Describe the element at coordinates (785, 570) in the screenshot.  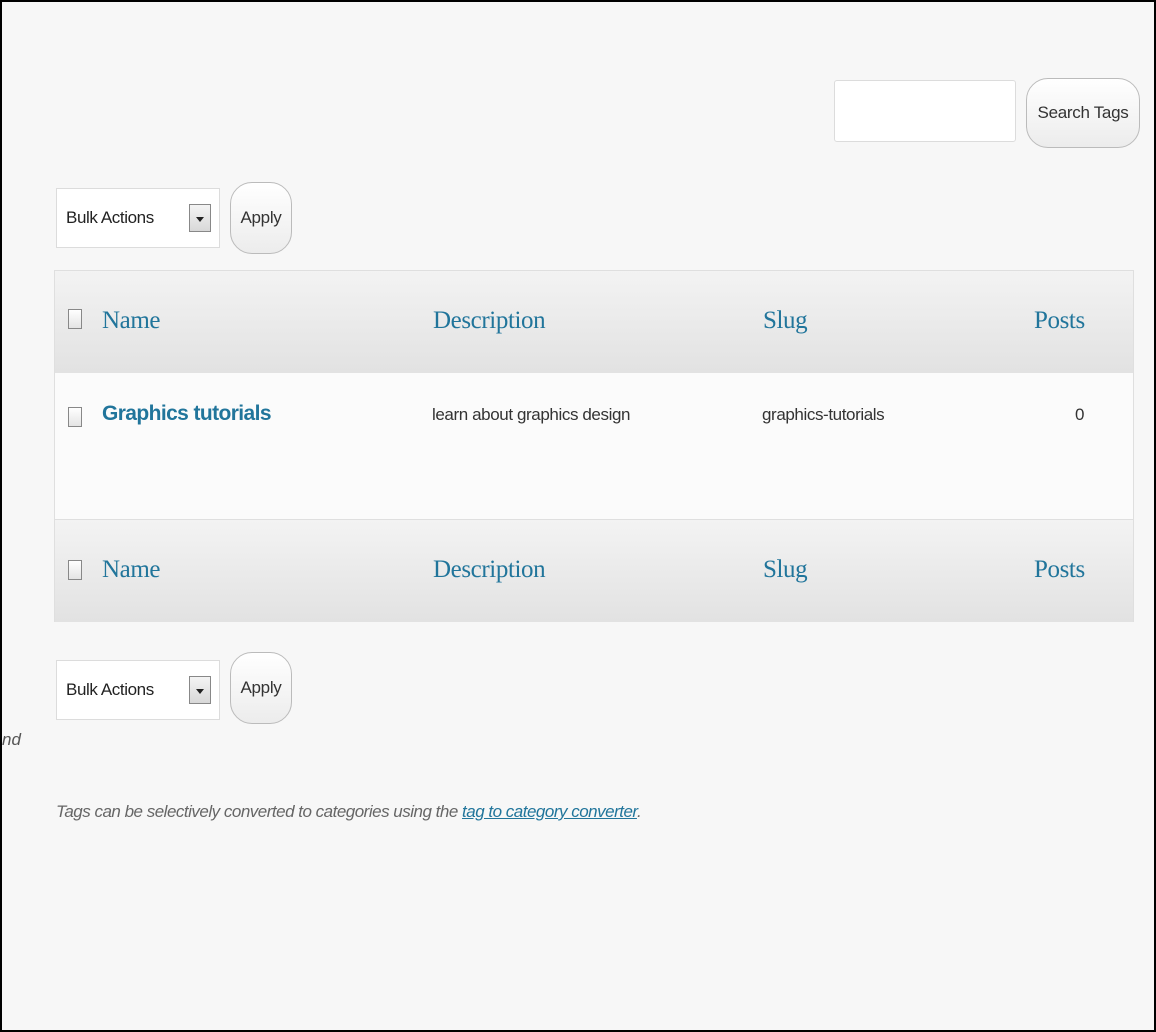
I see `column-footer-slug: Slug` at that location.